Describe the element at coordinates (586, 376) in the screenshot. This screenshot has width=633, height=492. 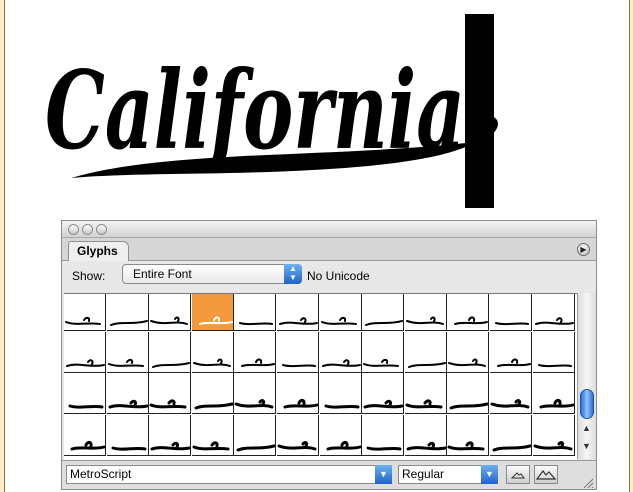
I see `vertical-scrollbar: ▲ ▼` at that location.